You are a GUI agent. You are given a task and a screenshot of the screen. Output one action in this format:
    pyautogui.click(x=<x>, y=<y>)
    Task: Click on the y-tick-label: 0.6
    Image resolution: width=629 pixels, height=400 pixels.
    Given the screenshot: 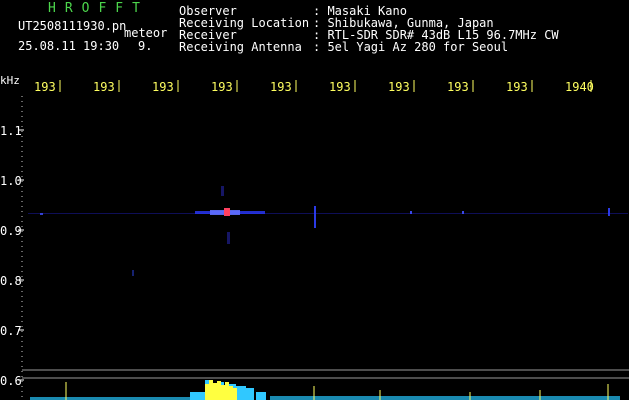 What is the action you would take?
    pyautogui.click(x=11, y=381)
    